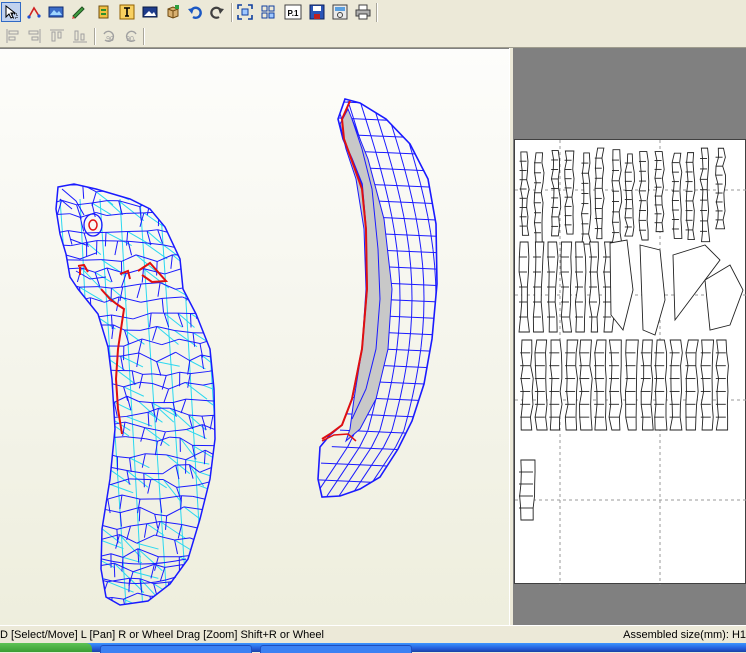 The height and width of the screenshot is (653, 746). I want to click on align-top-icon, so click(57, 36).